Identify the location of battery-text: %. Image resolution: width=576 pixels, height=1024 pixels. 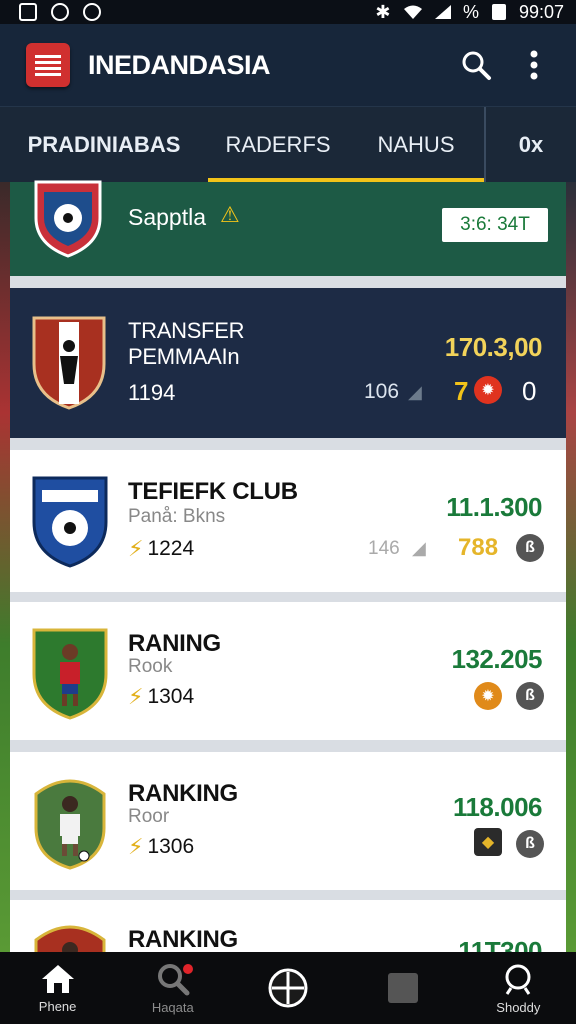
(470, 11).